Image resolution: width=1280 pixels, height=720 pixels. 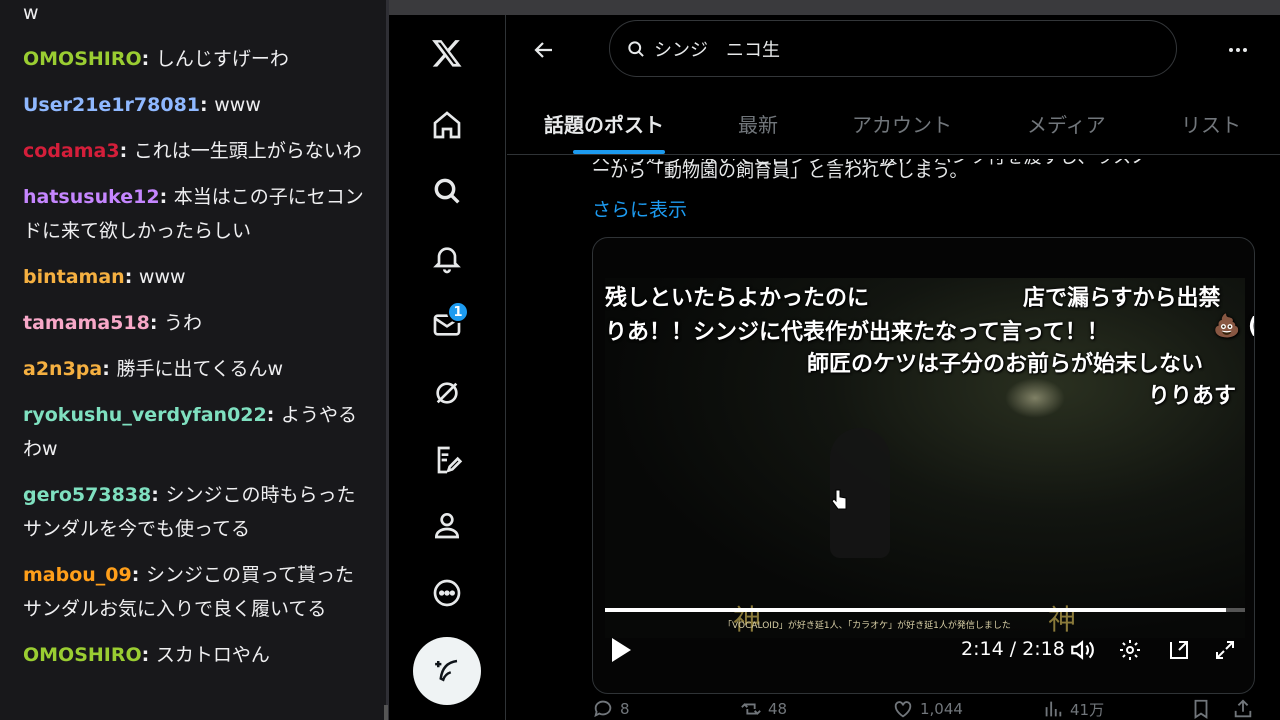 I want to click on comment-overlay: 残しといたらよかったのに, so click(x=737, y=298).